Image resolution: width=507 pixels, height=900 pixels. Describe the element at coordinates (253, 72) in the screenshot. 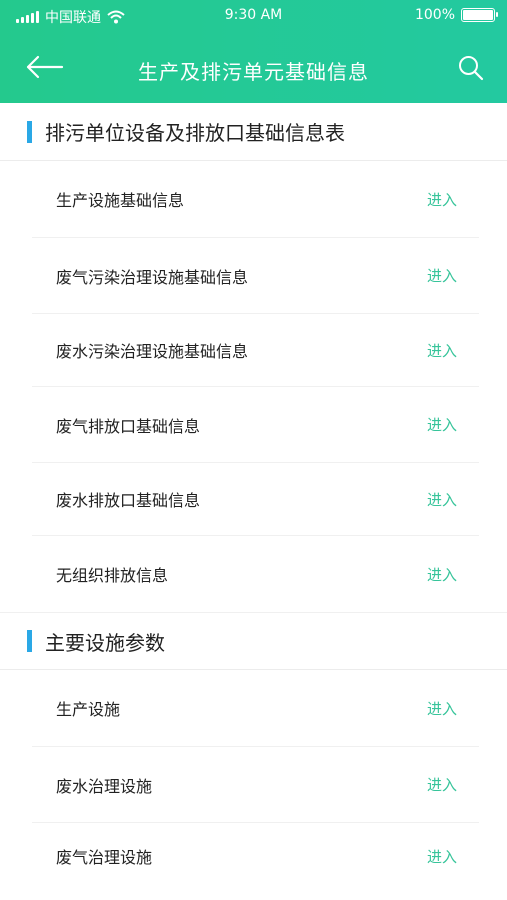

I see `page-title: 生产及排污单元基础信息` at that location.